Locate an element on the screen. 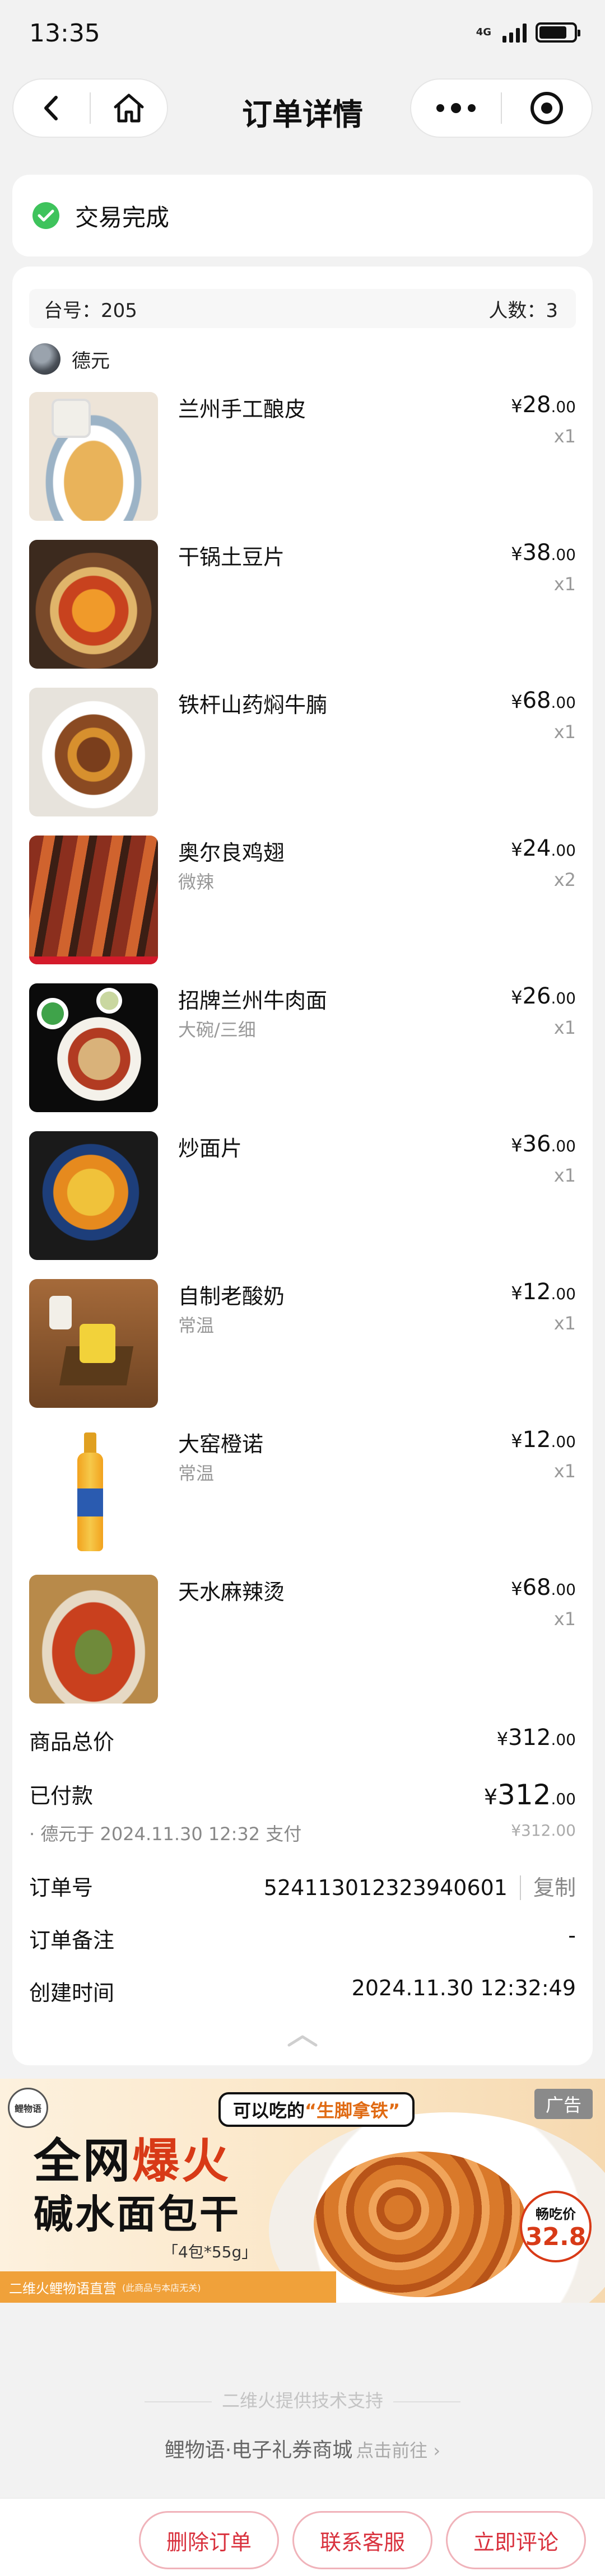  user-row: 德元 is located at coordinates (69, 359).